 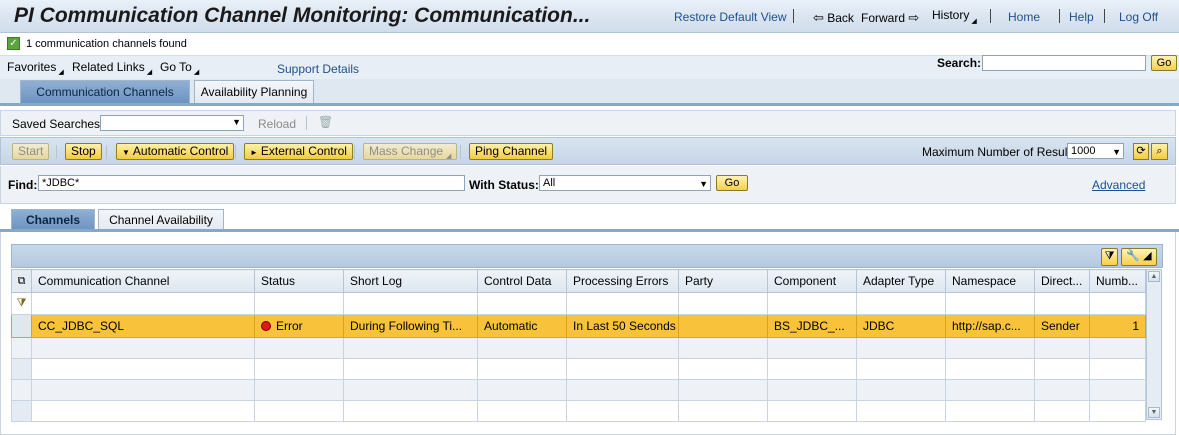 I want to click on reload-button: Reload, so click(x=277, y=124).